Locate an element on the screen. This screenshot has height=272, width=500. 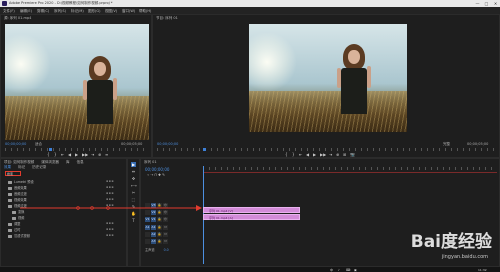
menu-window: 窗口(W) is located at coordinates (128, 11).